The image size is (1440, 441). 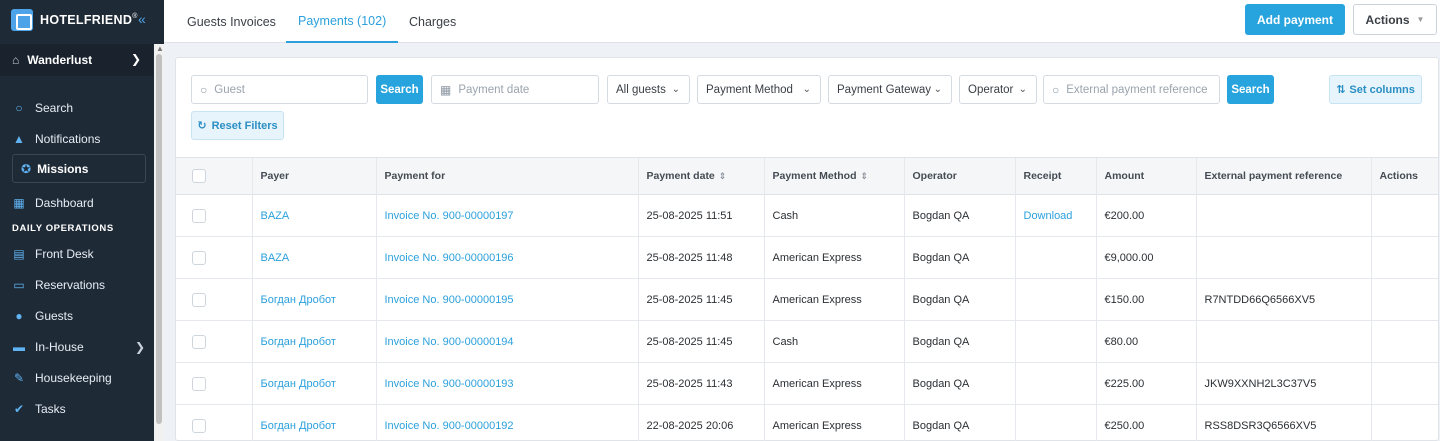 I want to click on payment-date-cell: 25-08-2025 11:45, so click(x=700, y=299).